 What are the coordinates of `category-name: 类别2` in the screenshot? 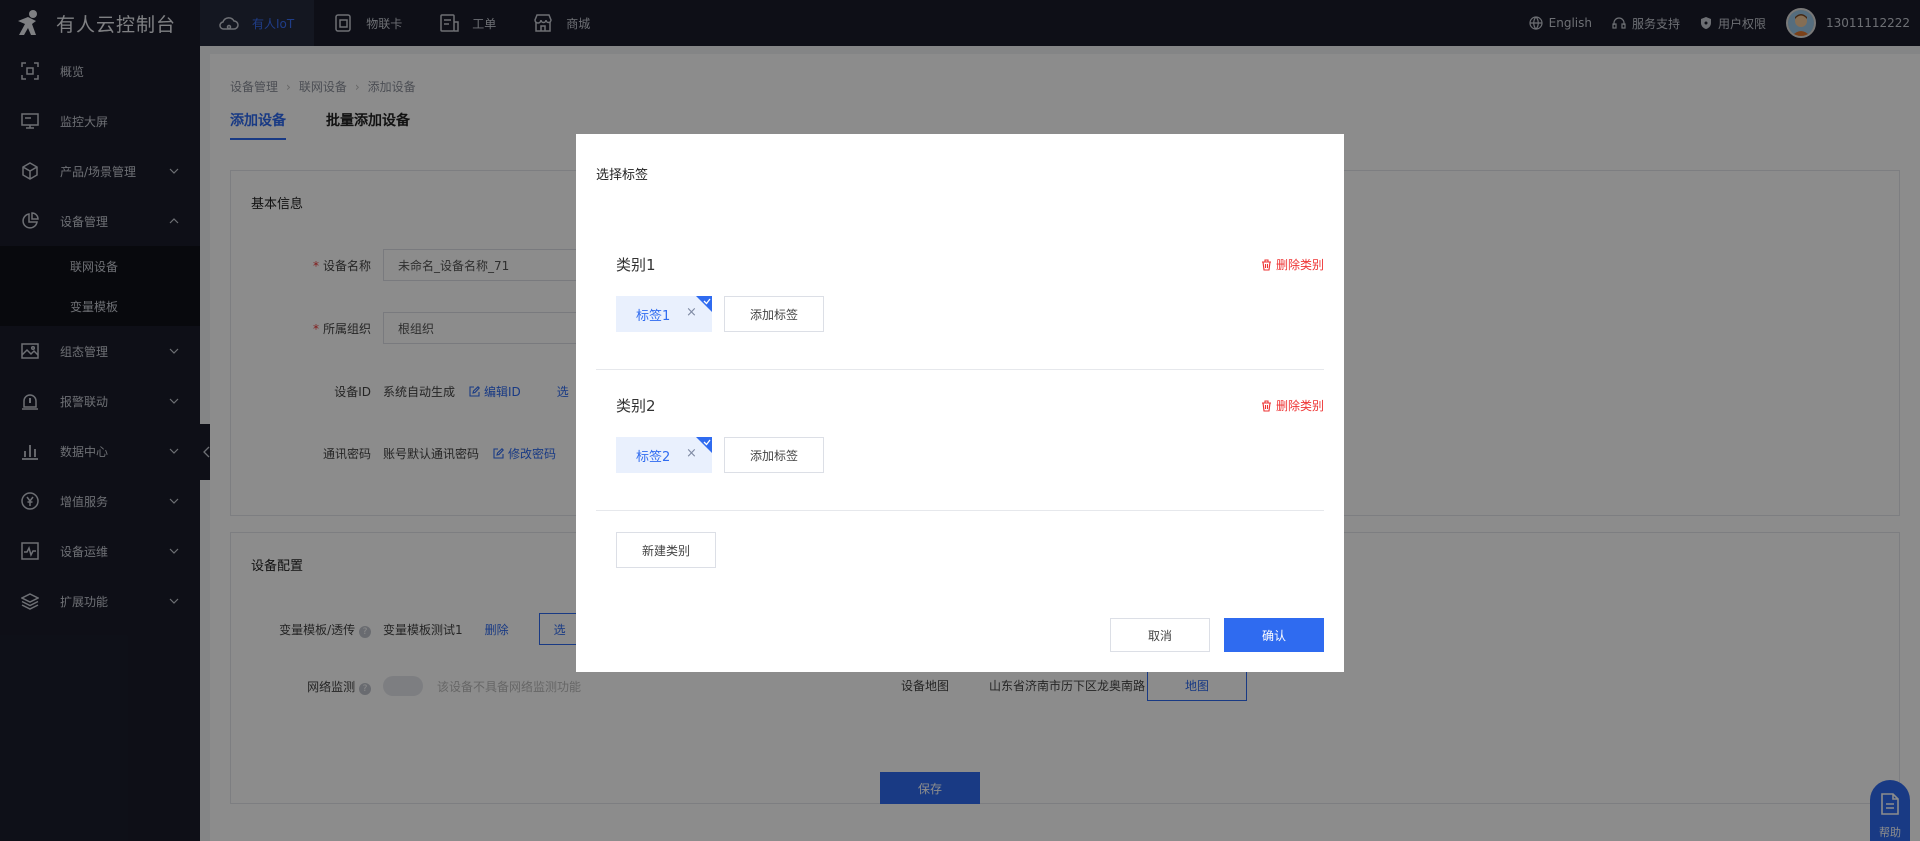 It's located at (636, 406).